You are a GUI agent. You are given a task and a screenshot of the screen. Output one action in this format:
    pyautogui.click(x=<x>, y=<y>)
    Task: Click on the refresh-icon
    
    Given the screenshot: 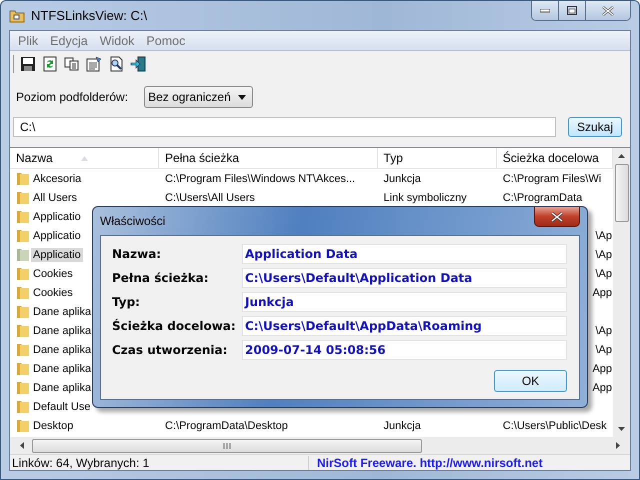 What is the action you would take?
    pyautogui.click(x=50, y=64)
    